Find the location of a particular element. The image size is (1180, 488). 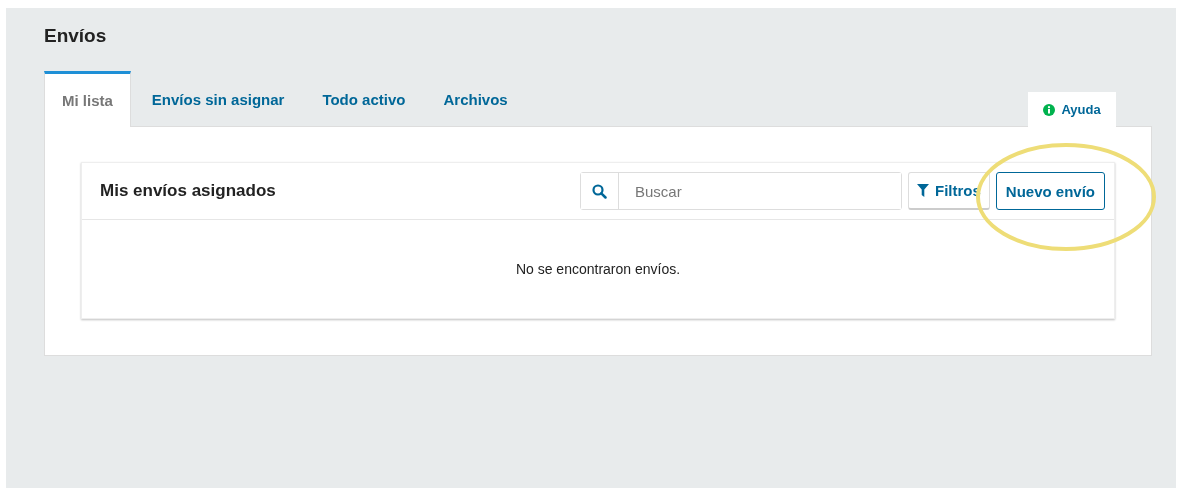

search-button is located at coordinates (599, 191).